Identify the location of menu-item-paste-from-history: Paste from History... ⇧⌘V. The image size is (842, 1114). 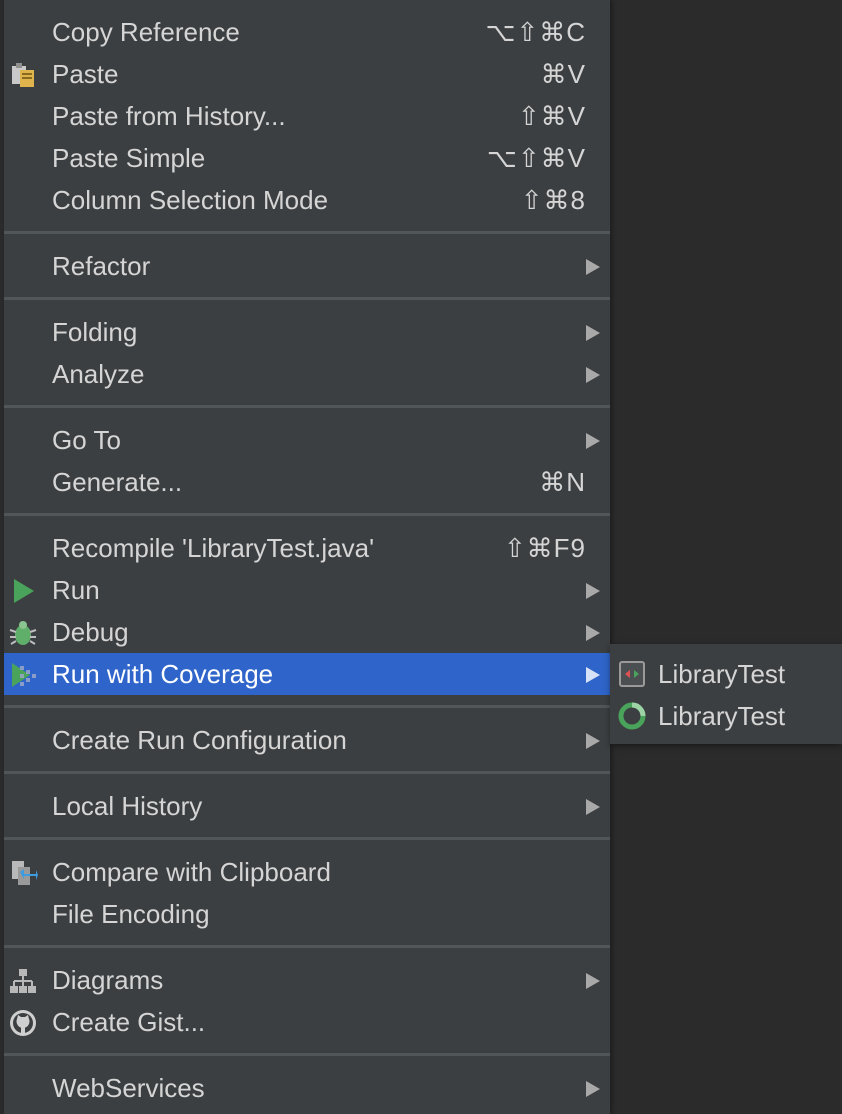
(307, 116).